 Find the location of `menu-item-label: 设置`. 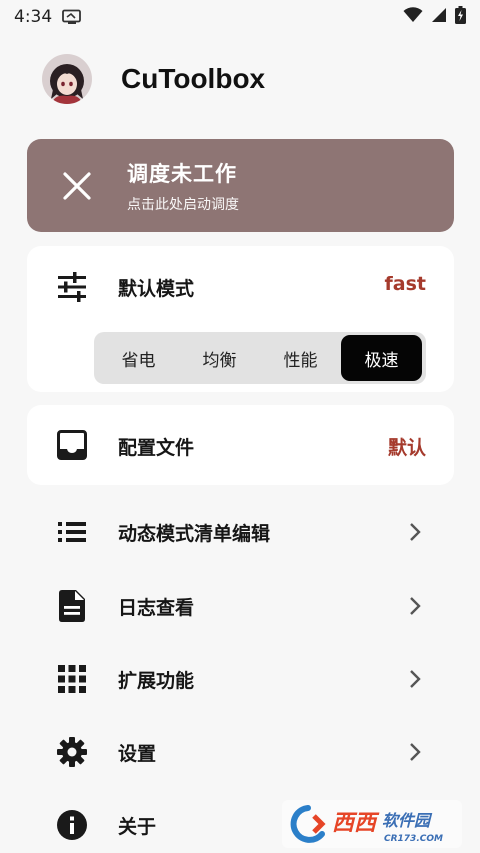

menu-item-label: 设置 is located at coordinates (137, 753).